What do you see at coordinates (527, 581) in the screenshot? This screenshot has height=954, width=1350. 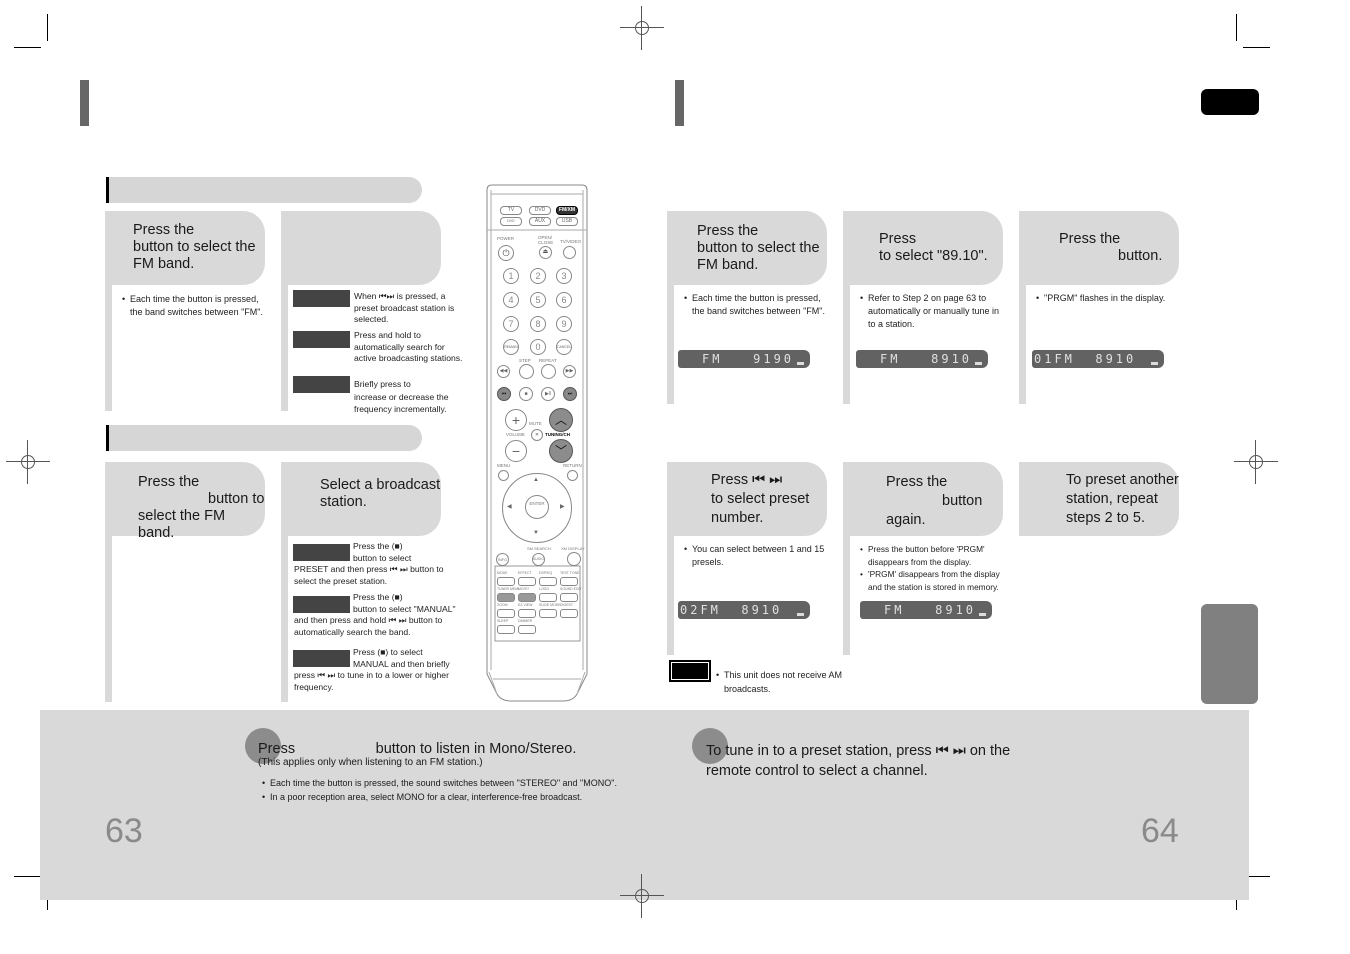 I see `effect-button` at bounding box center [527, 581].